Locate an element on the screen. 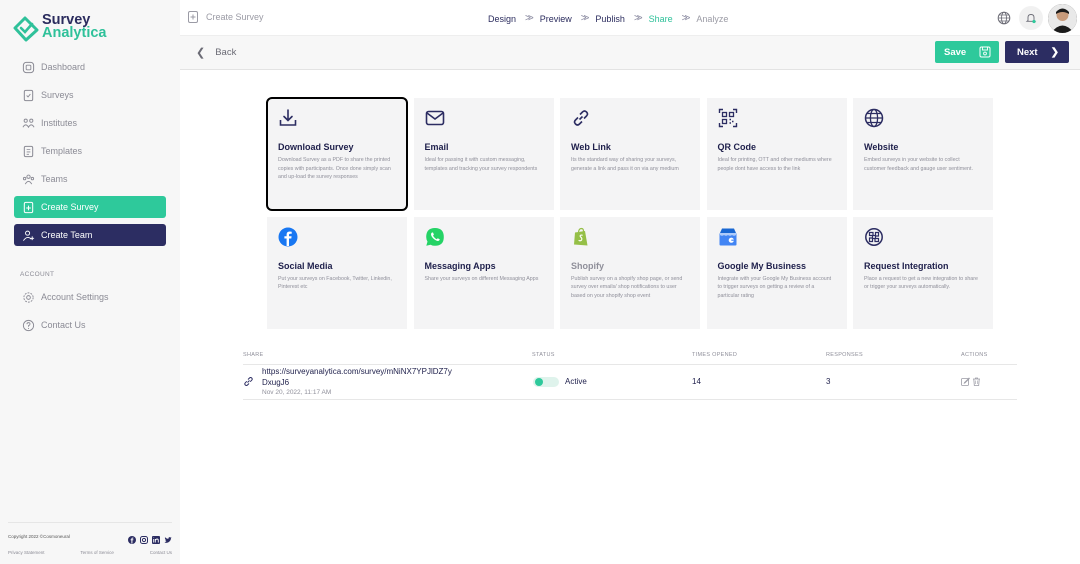 The image size is (1080, 564). help-icon is located at coordinates (28, 325).